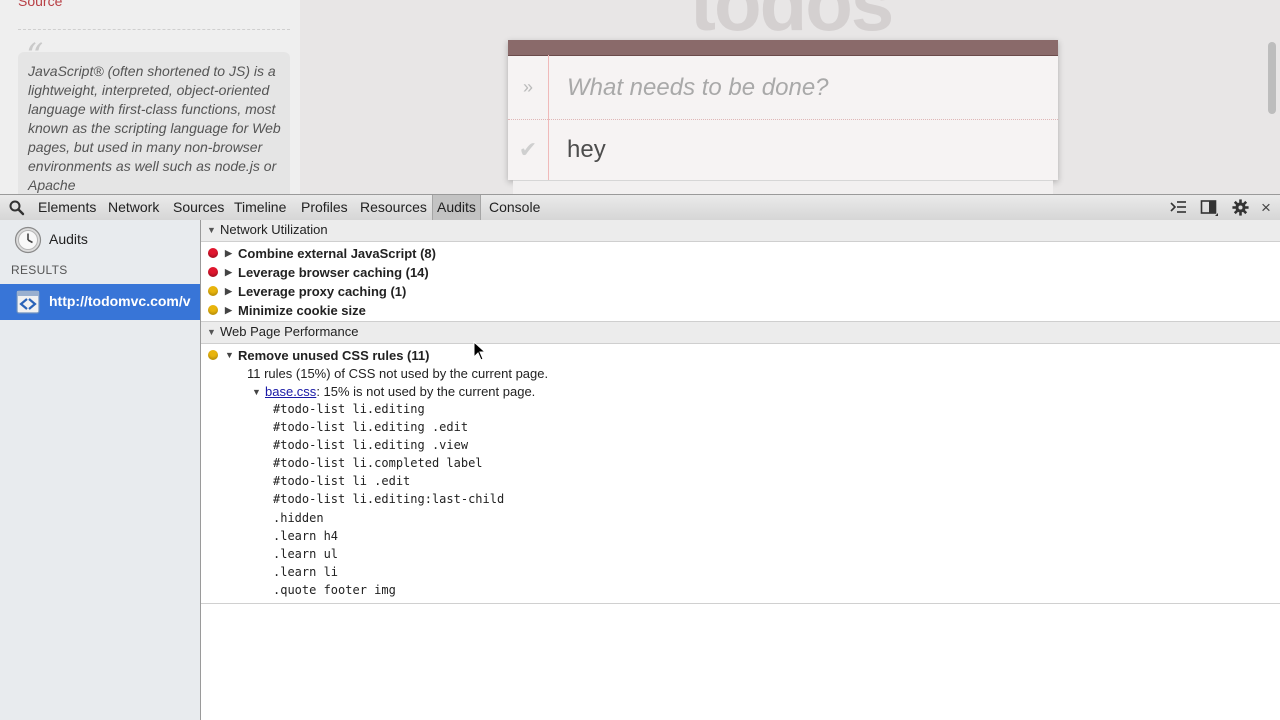  Describe the element at coordinates (100, 470) in the screenshot. I see `audits-sidebar: Audits RESULTS http://todomvc.com/v` at that location.